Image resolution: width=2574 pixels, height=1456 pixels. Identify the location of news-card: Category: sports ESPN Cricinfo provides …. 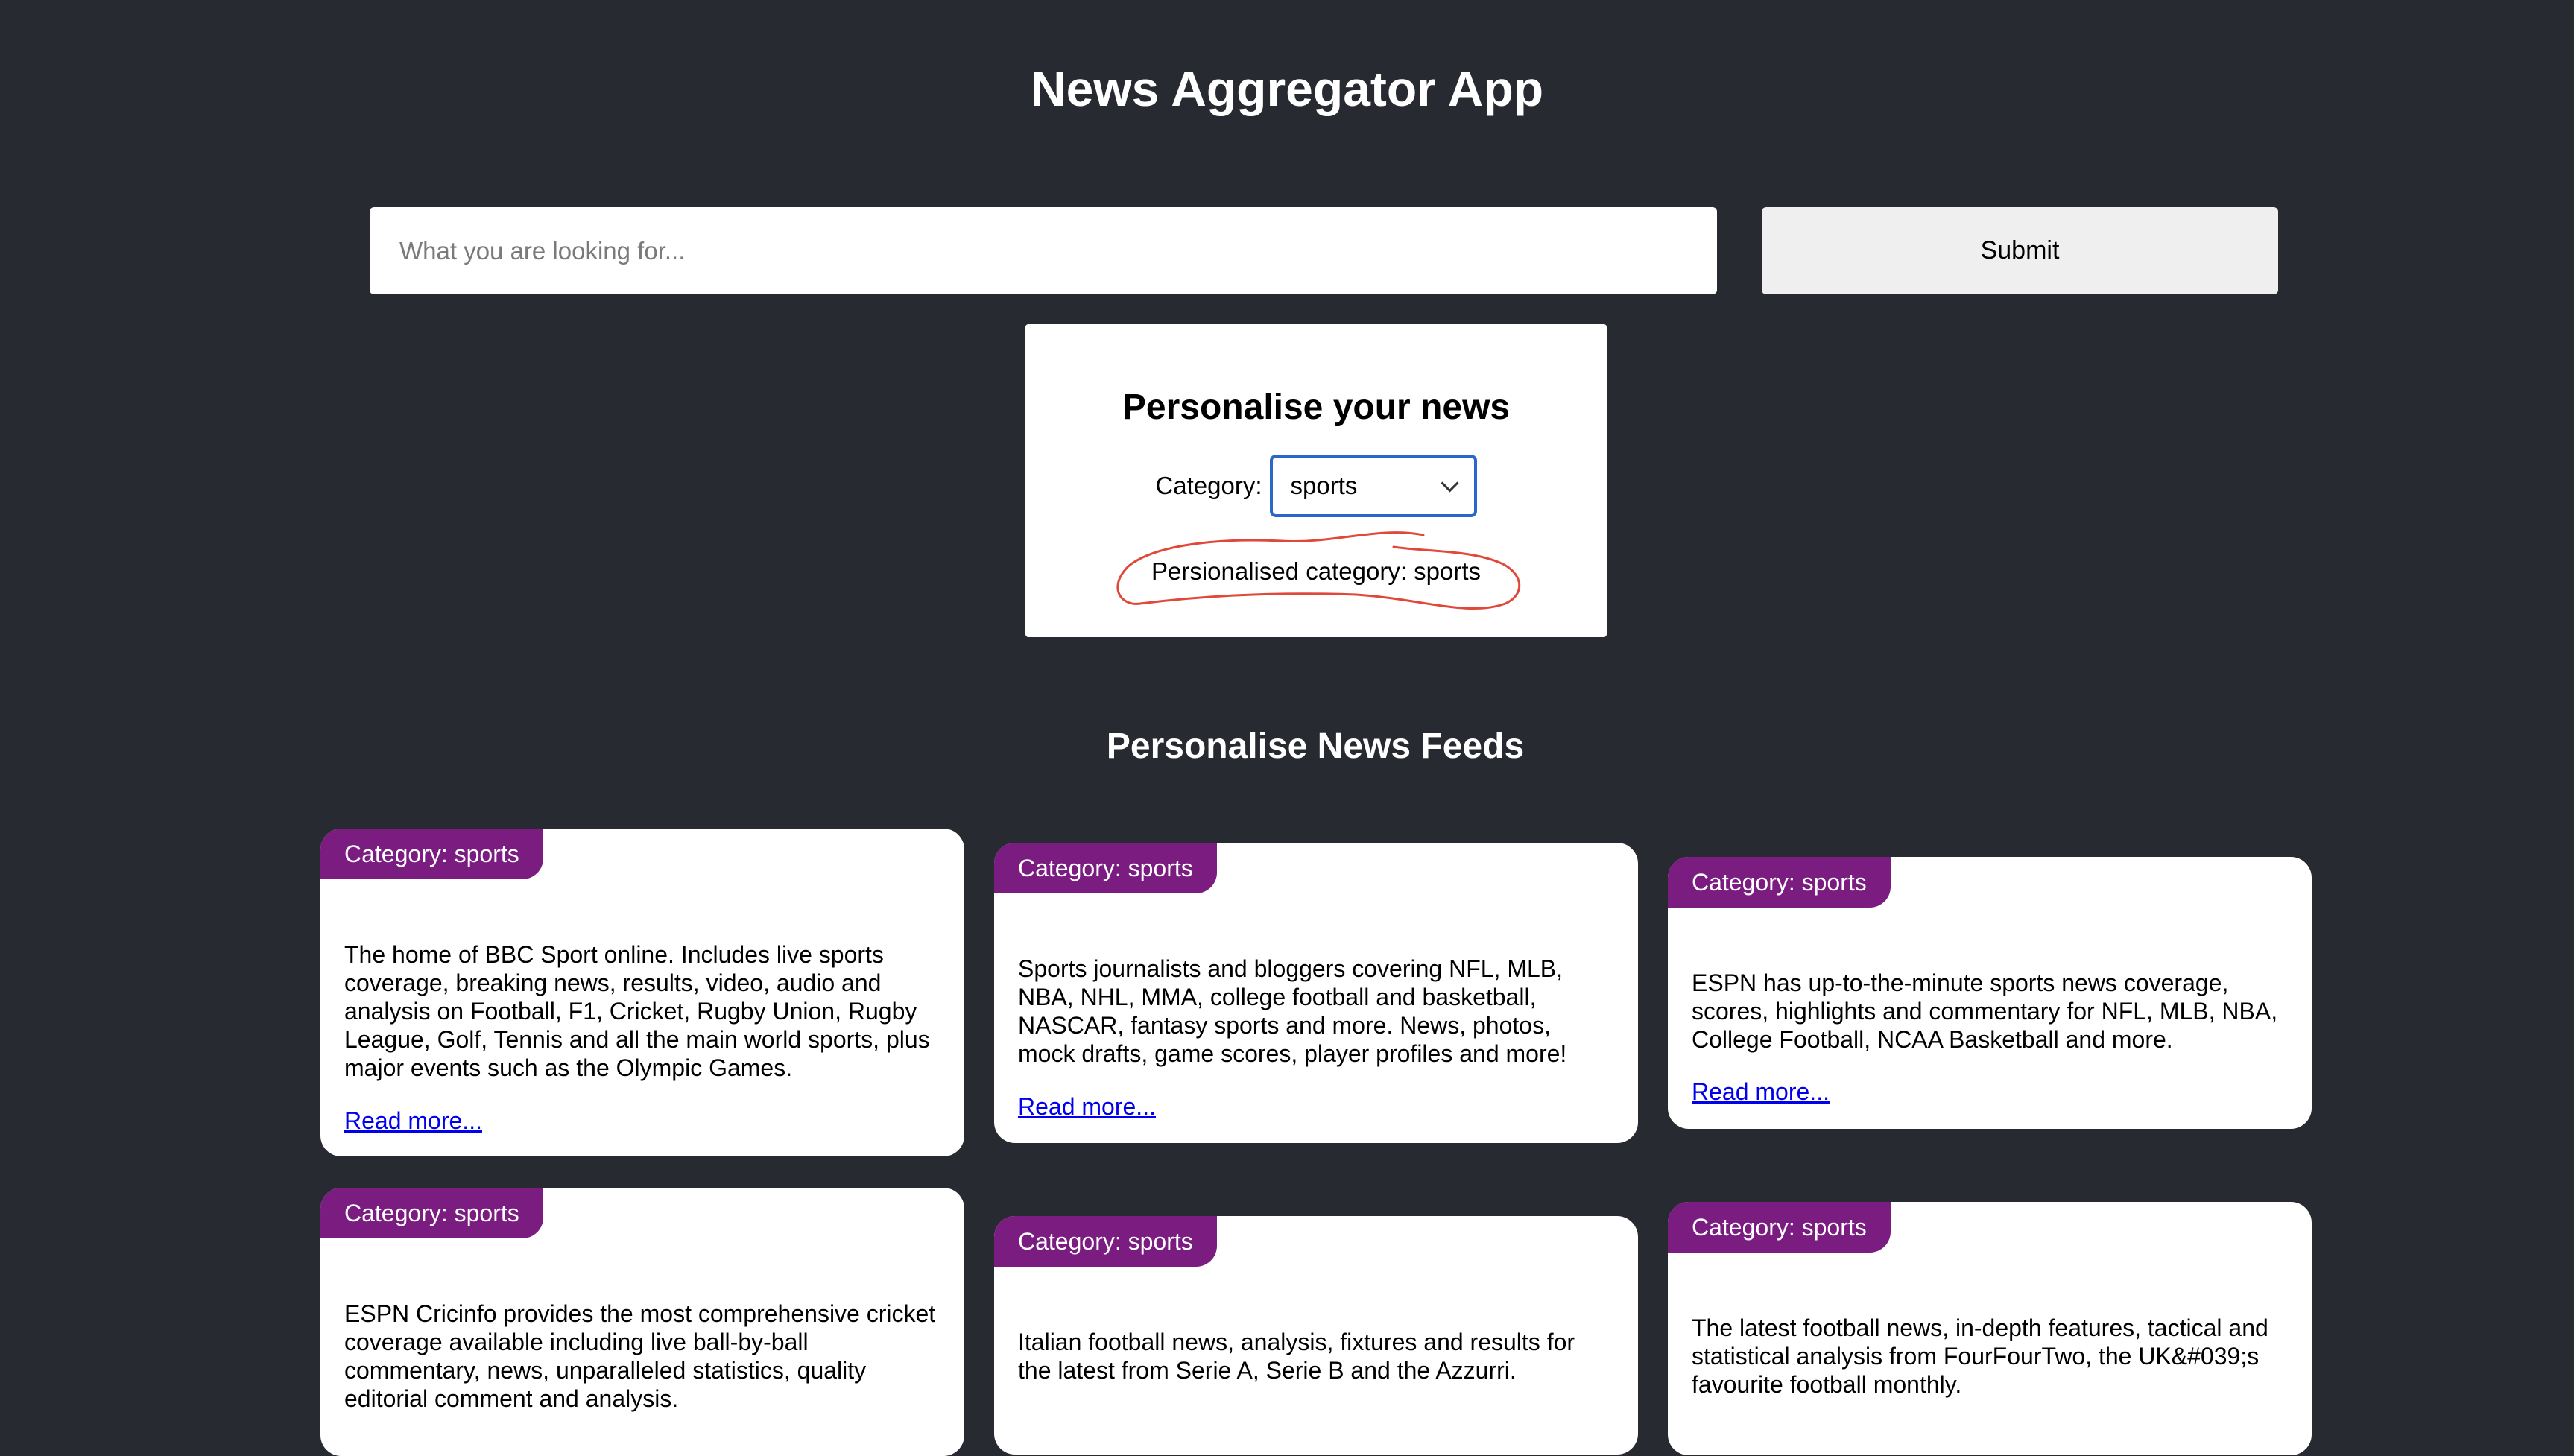
(642, 1322).